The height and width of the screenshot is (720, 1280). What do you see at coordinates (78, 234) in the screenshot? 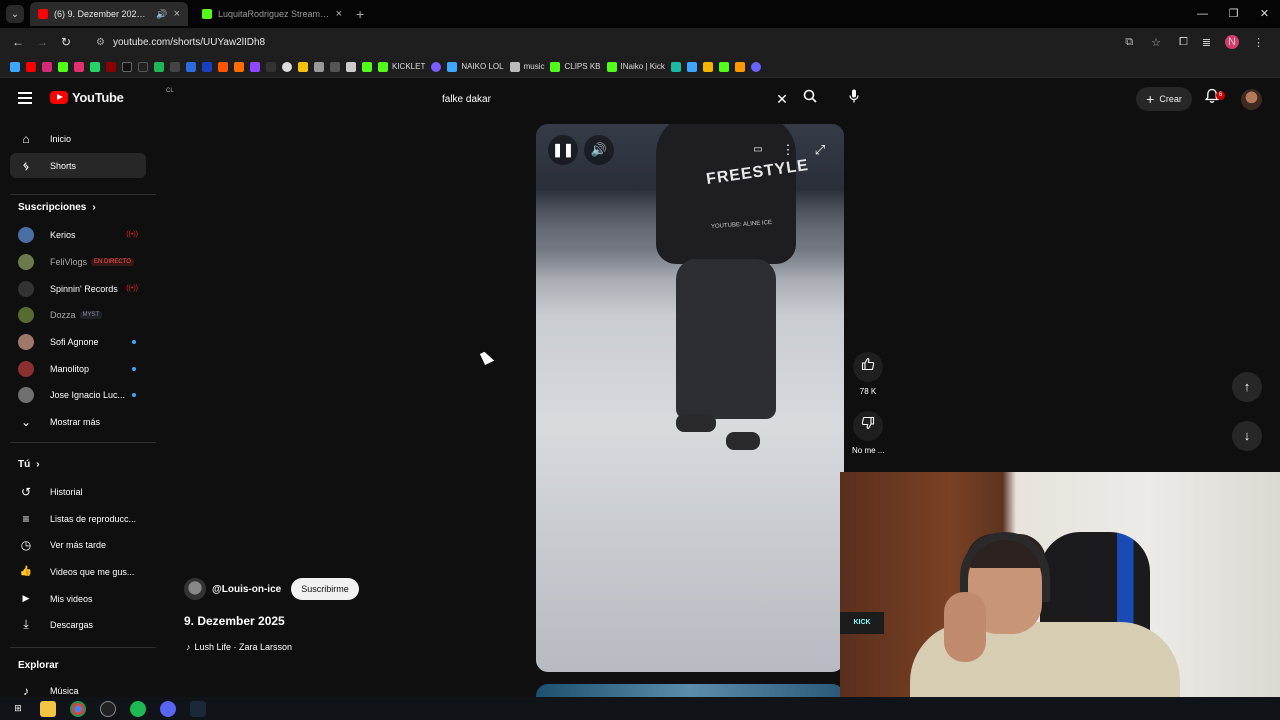
I see `sidebar-sub-kerios: Kerios ((•))` at bounding box center [78, 234].